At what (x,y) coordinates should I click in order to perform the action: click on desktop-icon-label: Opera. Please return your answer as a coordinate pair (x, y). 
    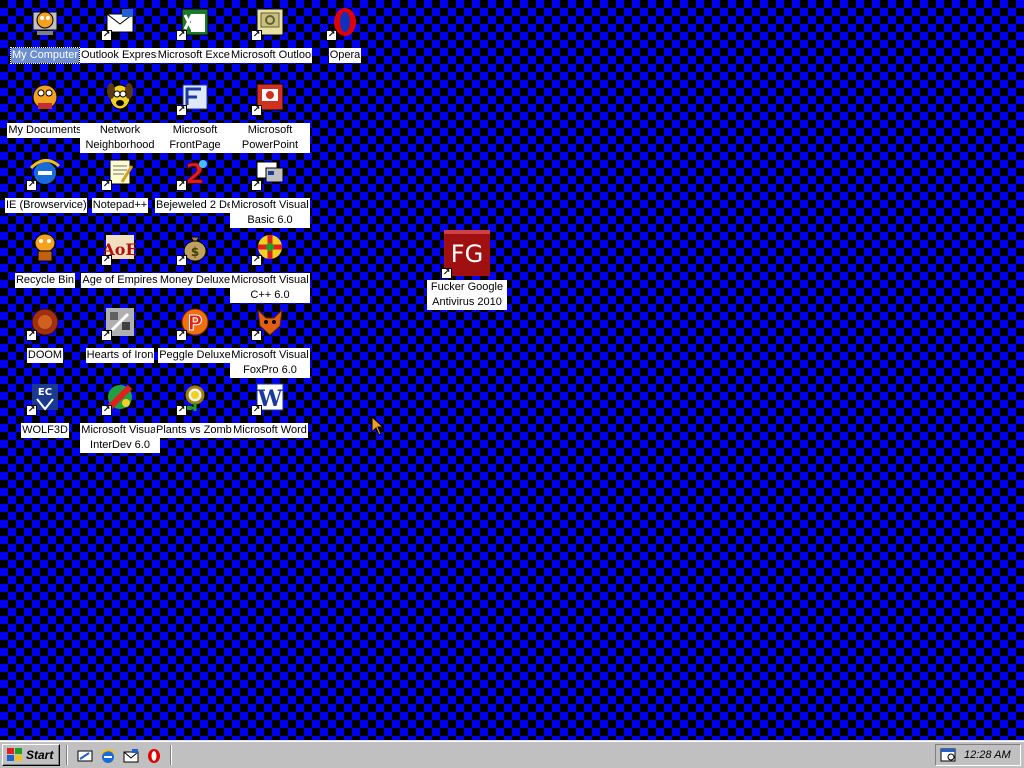
    Looking at the image, I should click on (345, 55).